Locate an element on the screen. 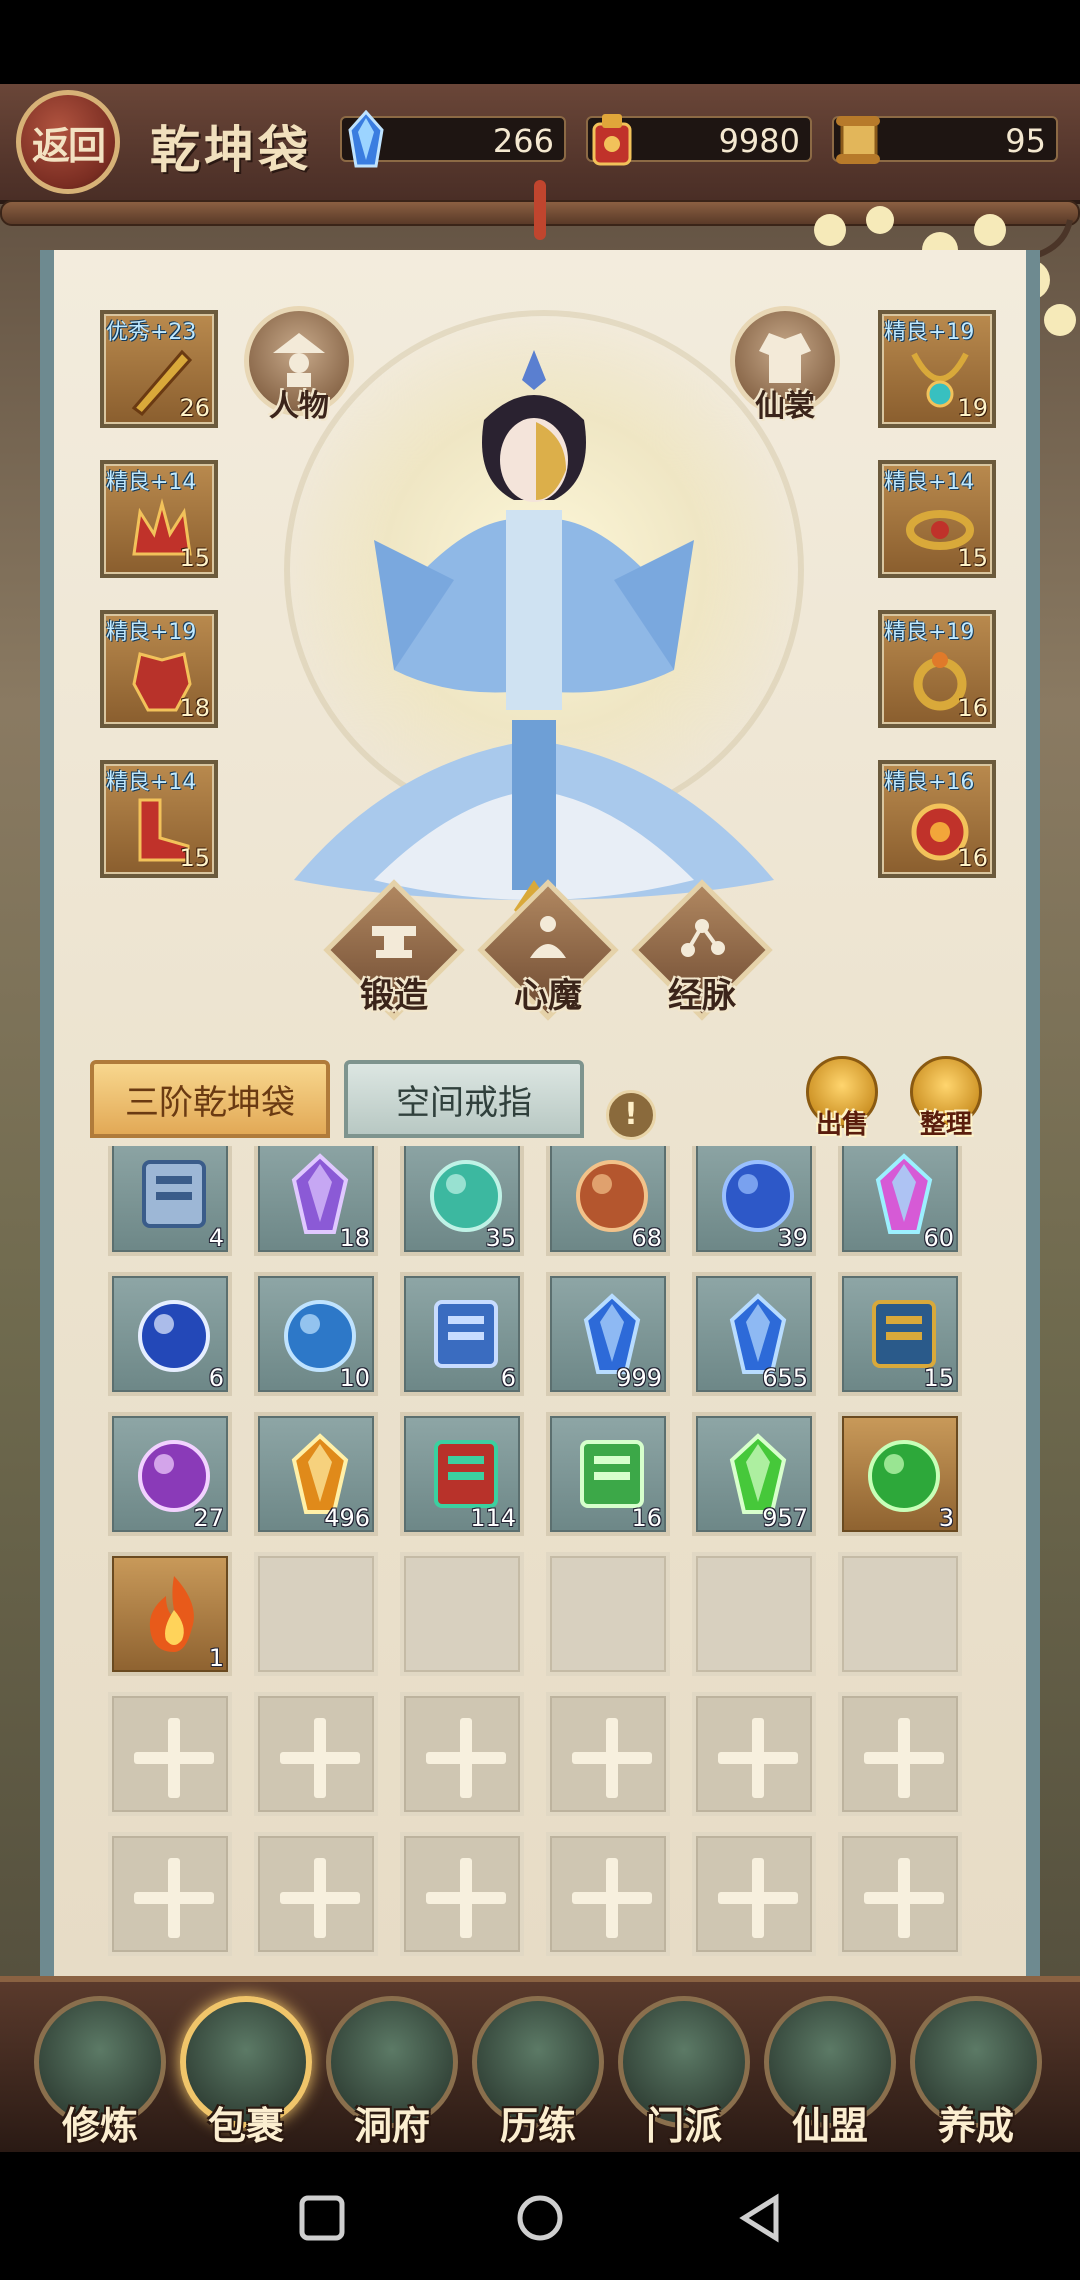 The image size is (1080, 2280). equip-badge: 精良+16 is located at coordinates (929, 782).